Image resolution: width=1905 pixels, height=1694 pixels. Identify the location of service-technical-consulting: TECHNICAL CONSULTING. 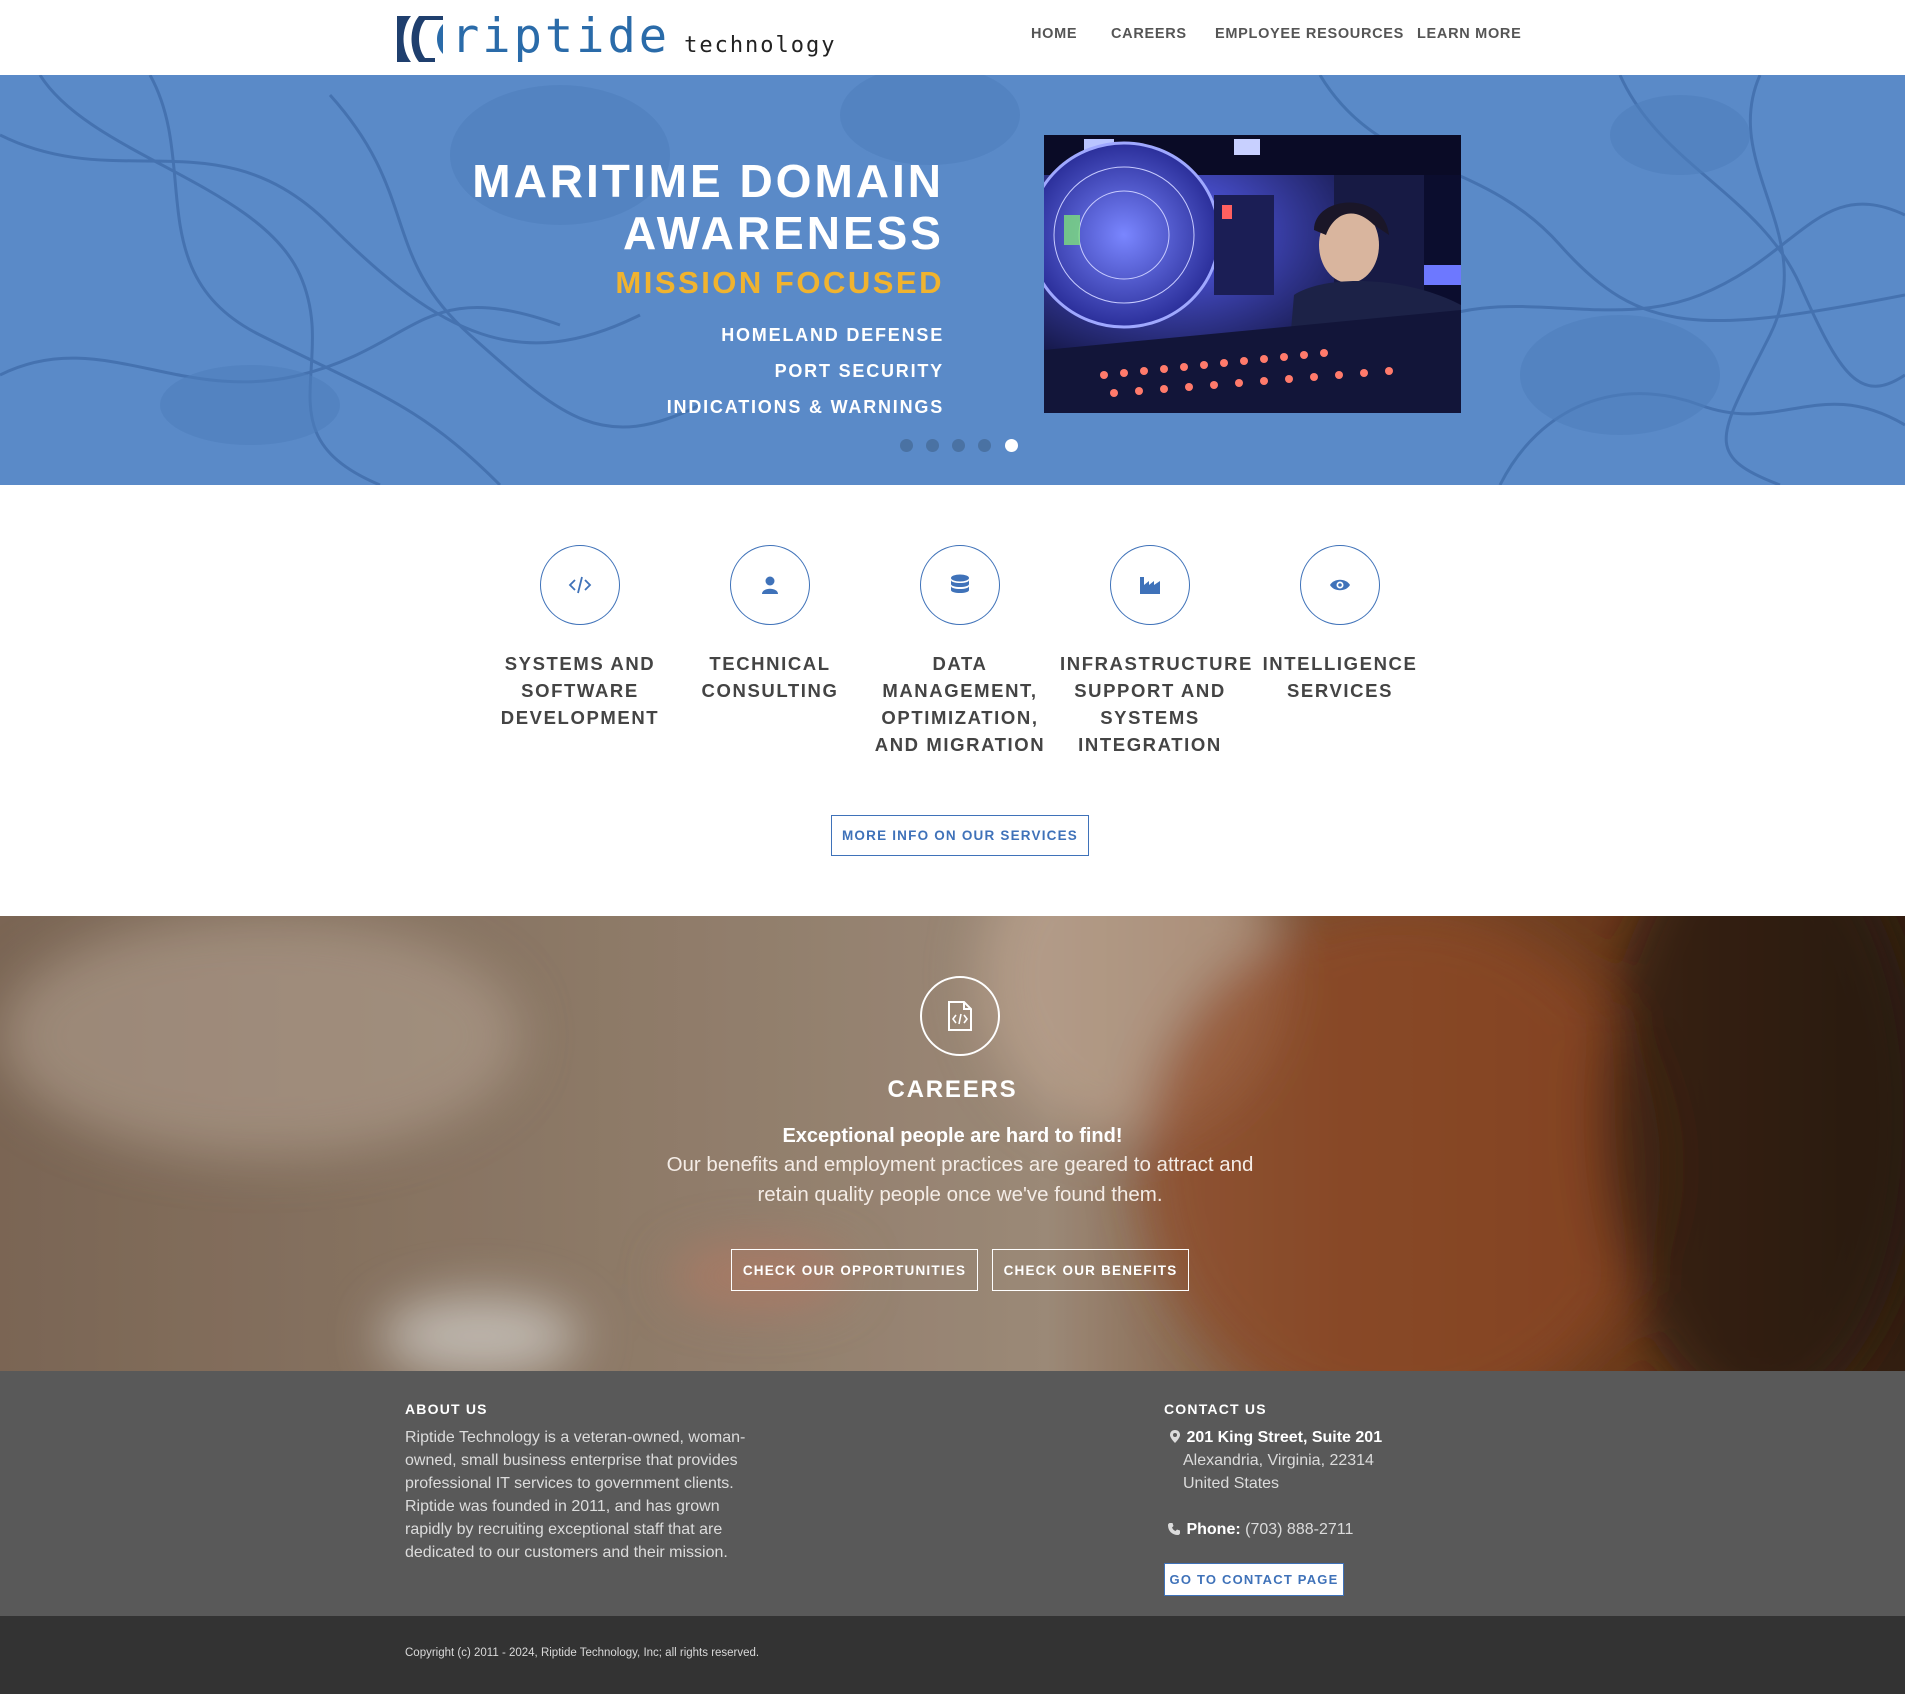
(770, 624).